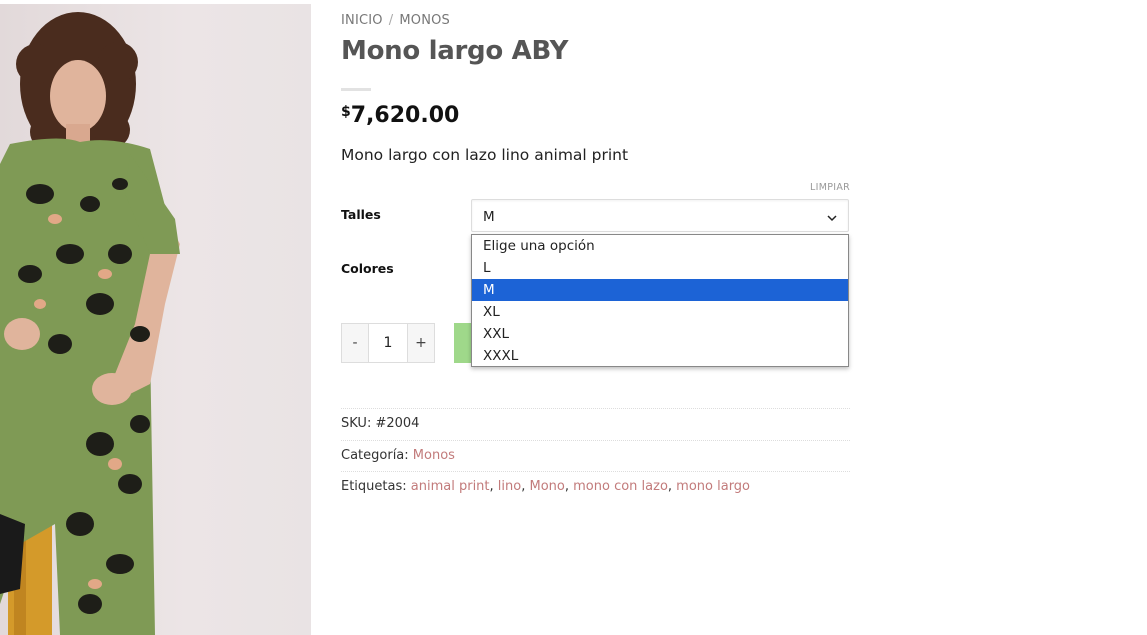  What do you see at coordinates (455, 51) in the screenshot?
I see `product-title: Mono largo ABY` at bounding box center [455, 51].